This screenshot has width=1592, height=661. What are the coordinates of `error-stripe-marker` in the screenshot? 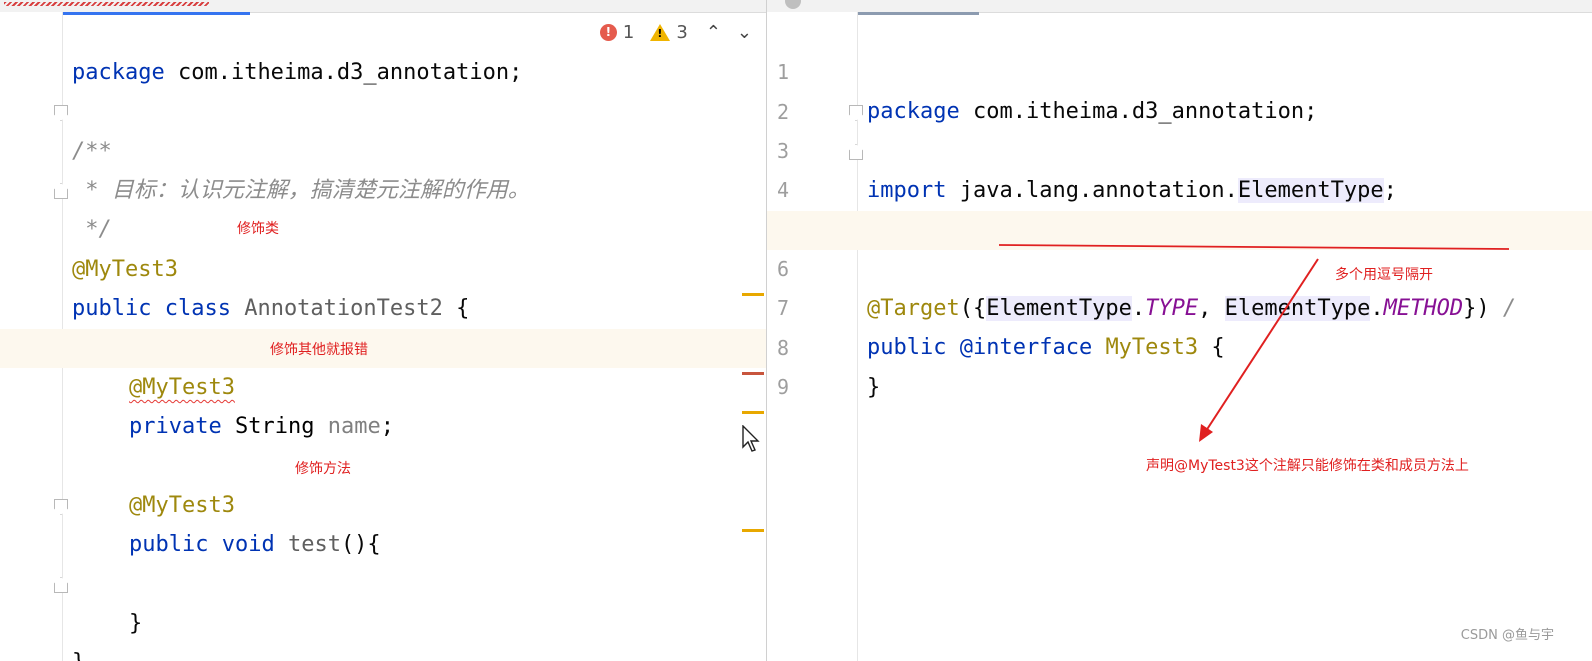 It's located at (753, 373).